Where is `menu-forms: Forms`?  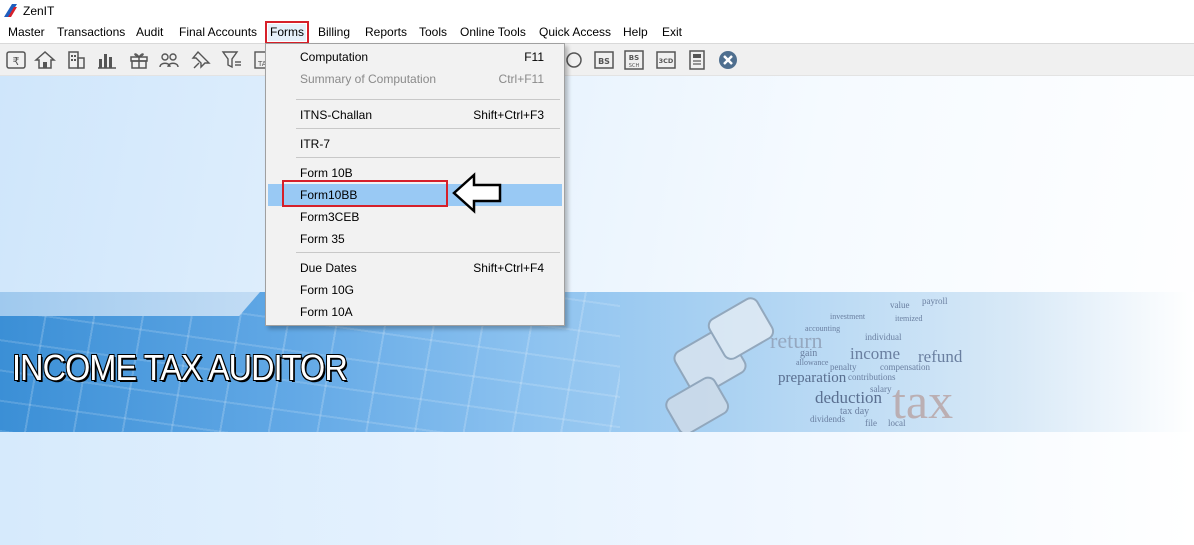 menu-forms: Forms is located at coordinates (287, 32).